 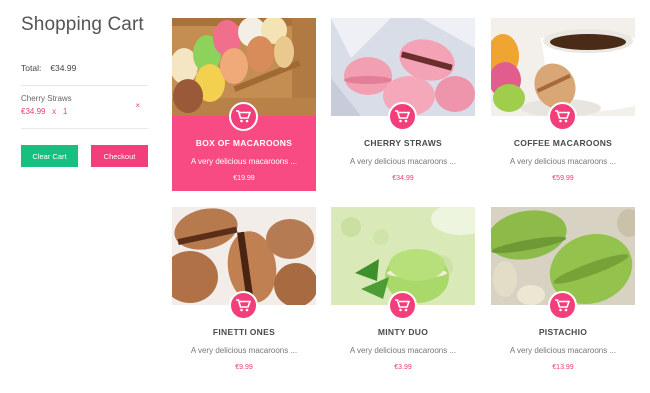 What do you see at coordinates (563, 178) in the screenshot?
I see `product-price: €59.99` at bounding box center [563, 178].